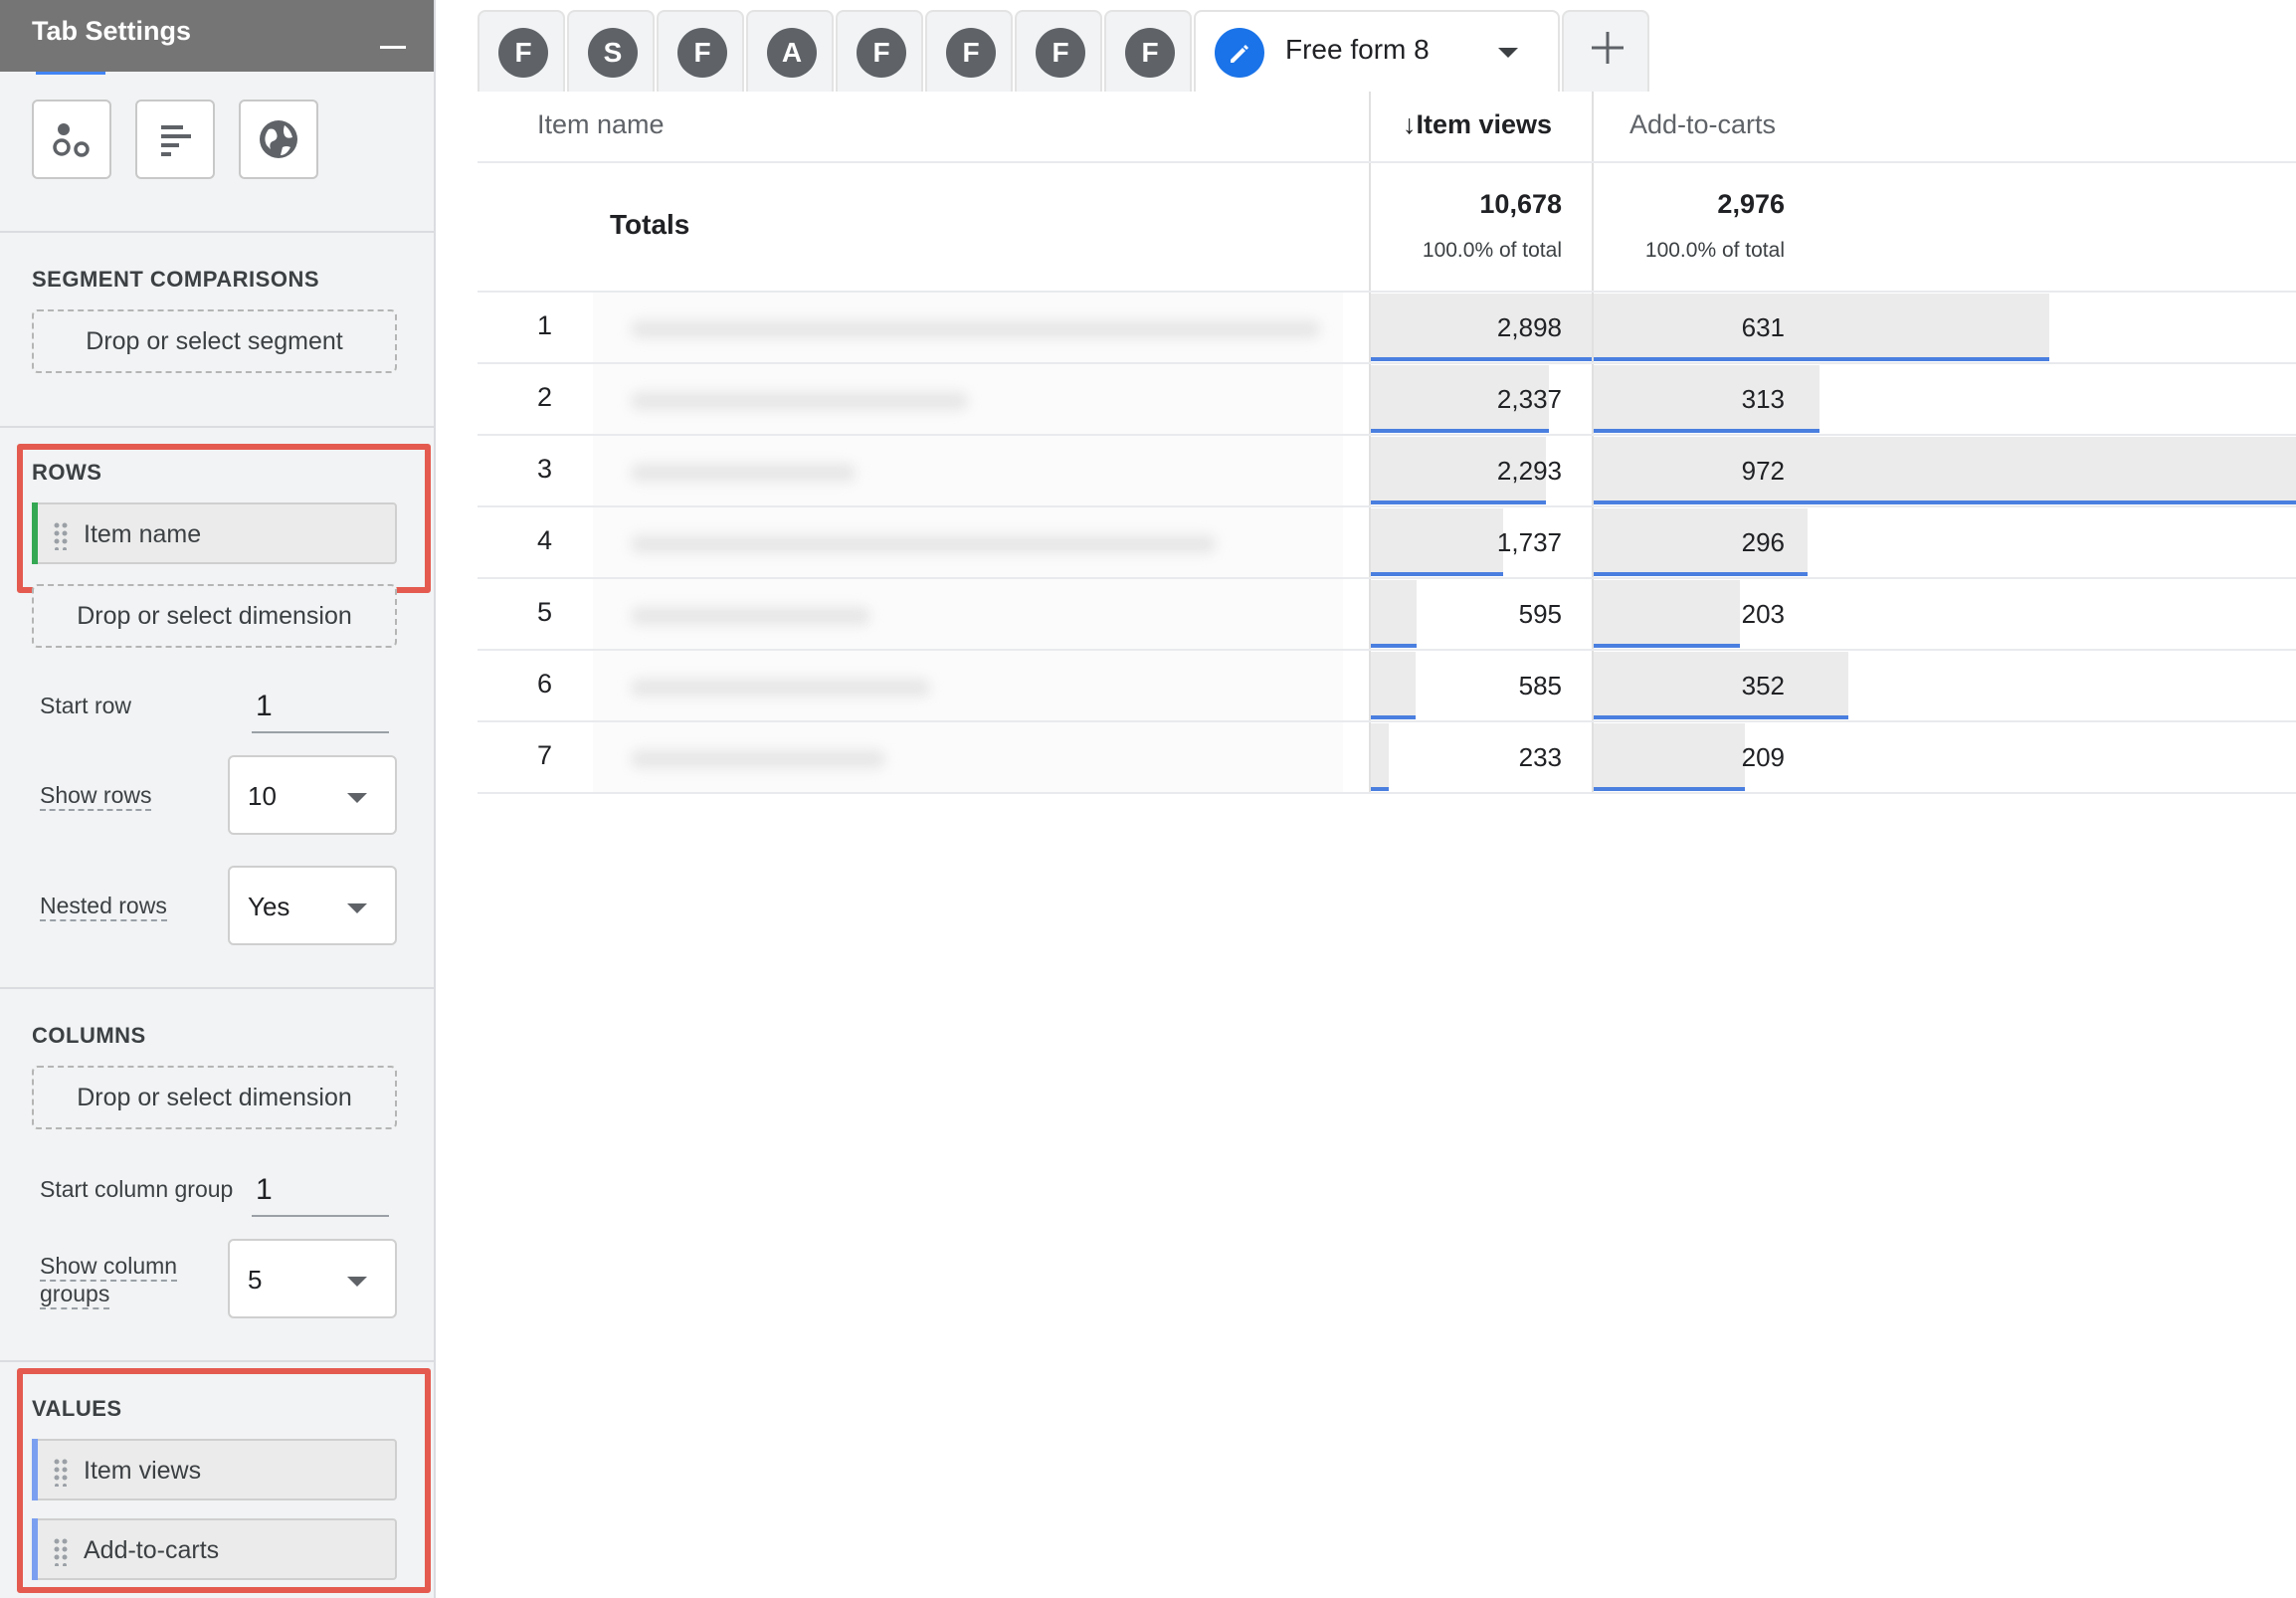  I want to click on start-row-input: 1, so click(320, 708).